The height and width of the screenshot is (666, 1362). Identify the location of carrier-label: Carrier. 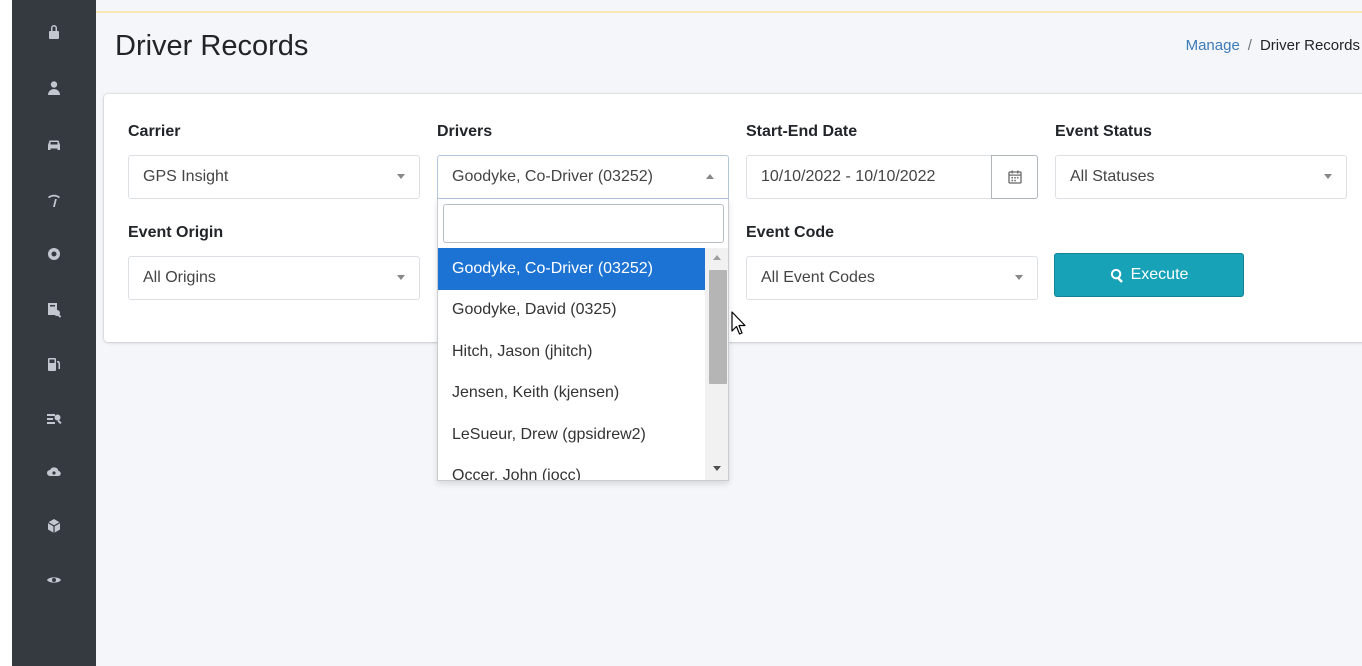
(154, 131).